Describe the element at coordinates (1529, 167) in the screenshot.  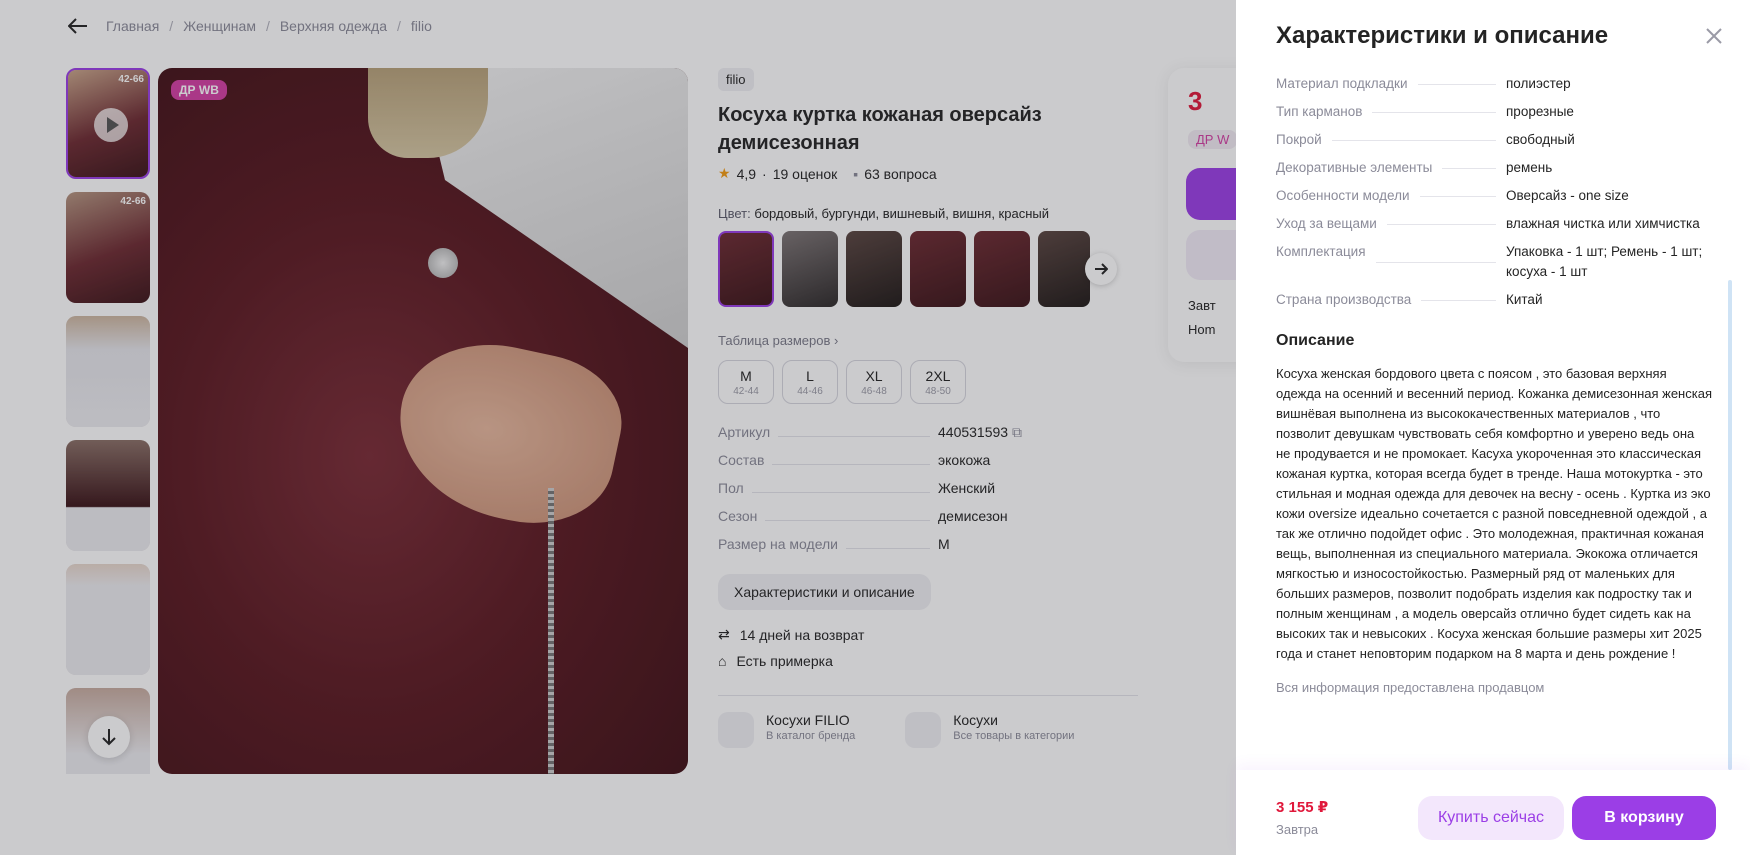
I see `panel-spec-value: ремень` at that location.